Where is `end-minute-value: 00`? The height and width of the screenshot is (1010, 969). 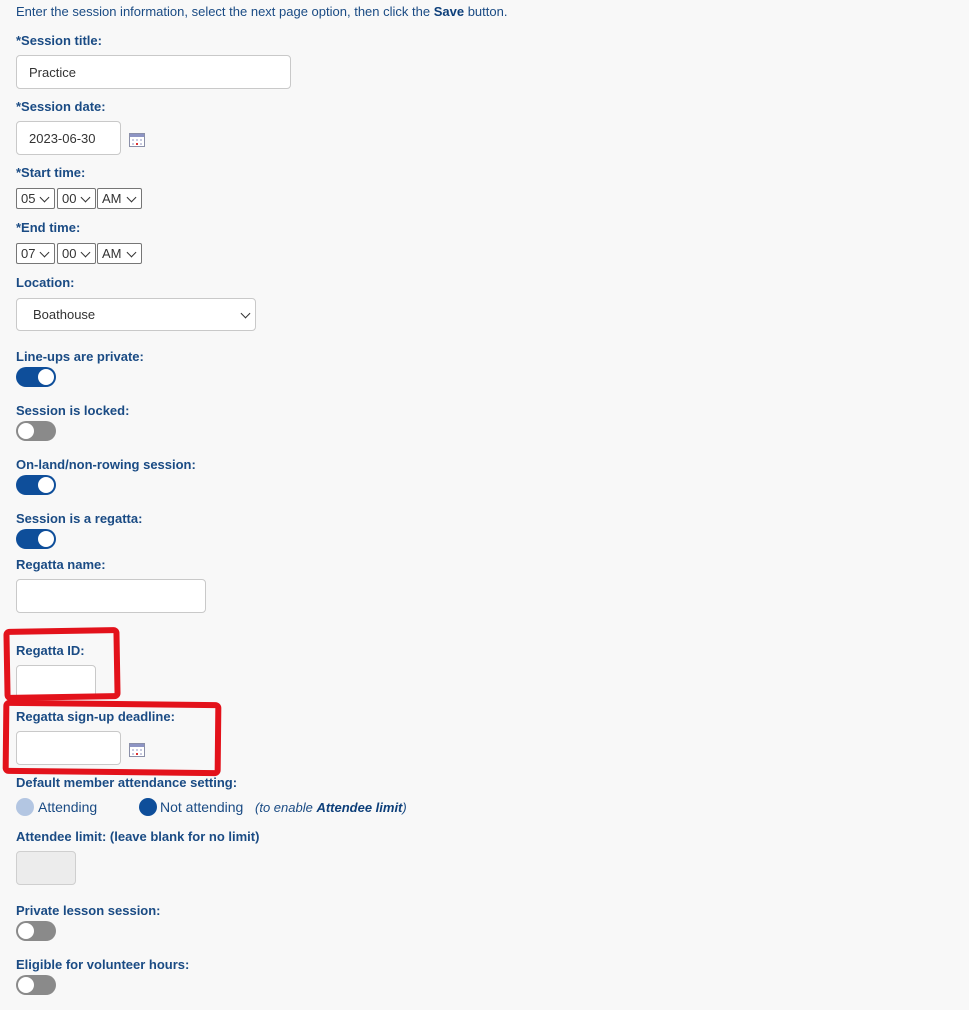
end-minute-value: 00 is located at coordinates (69, 253).